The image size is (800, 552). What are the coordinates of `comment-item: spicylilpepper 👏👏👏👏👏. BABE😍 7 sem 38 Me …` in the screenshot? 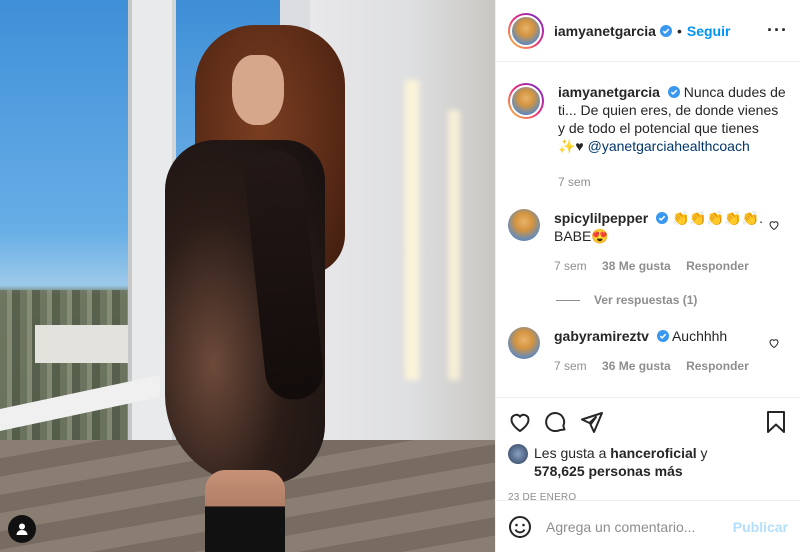 It's located at (648, 242).